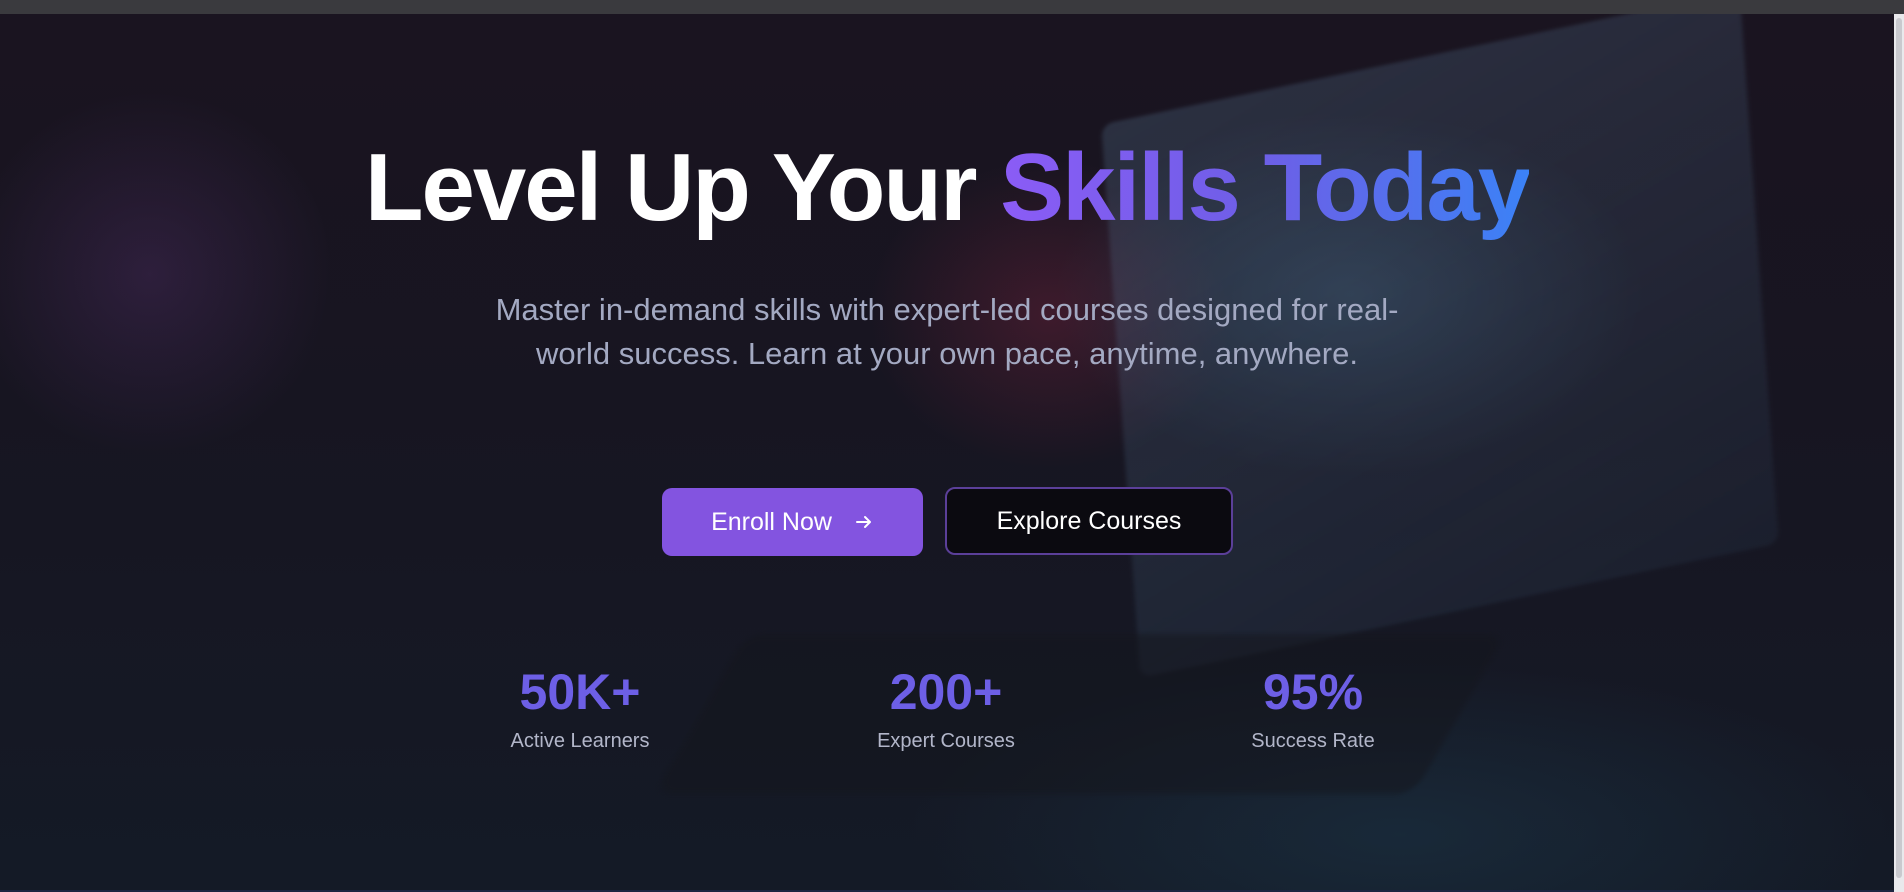 The height and width of the screenshot is (892, 1904). I want to click on enroll-now-button: Enroll Now, so click(792, 522).